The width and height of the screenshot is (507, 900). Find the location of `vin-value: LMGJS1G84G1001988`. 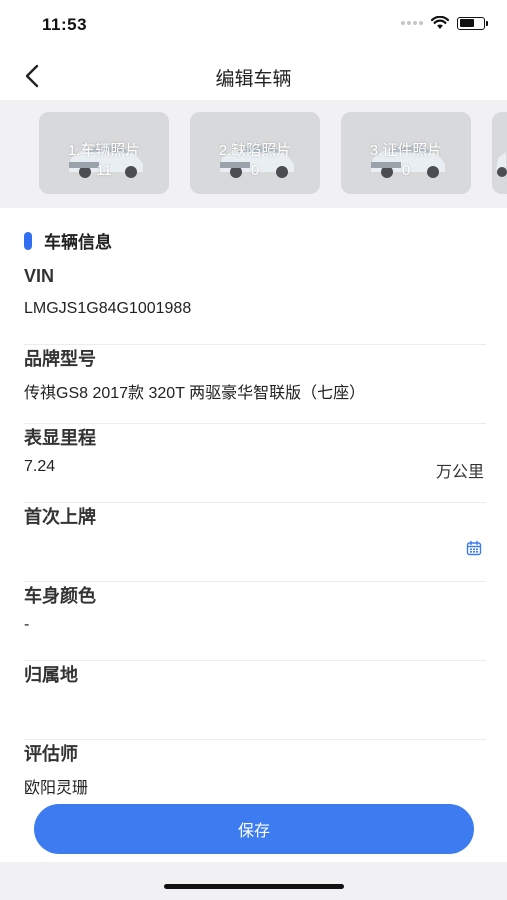

vin-value: LMGJS1G84G1001988 is located at coordinates (108, 308).